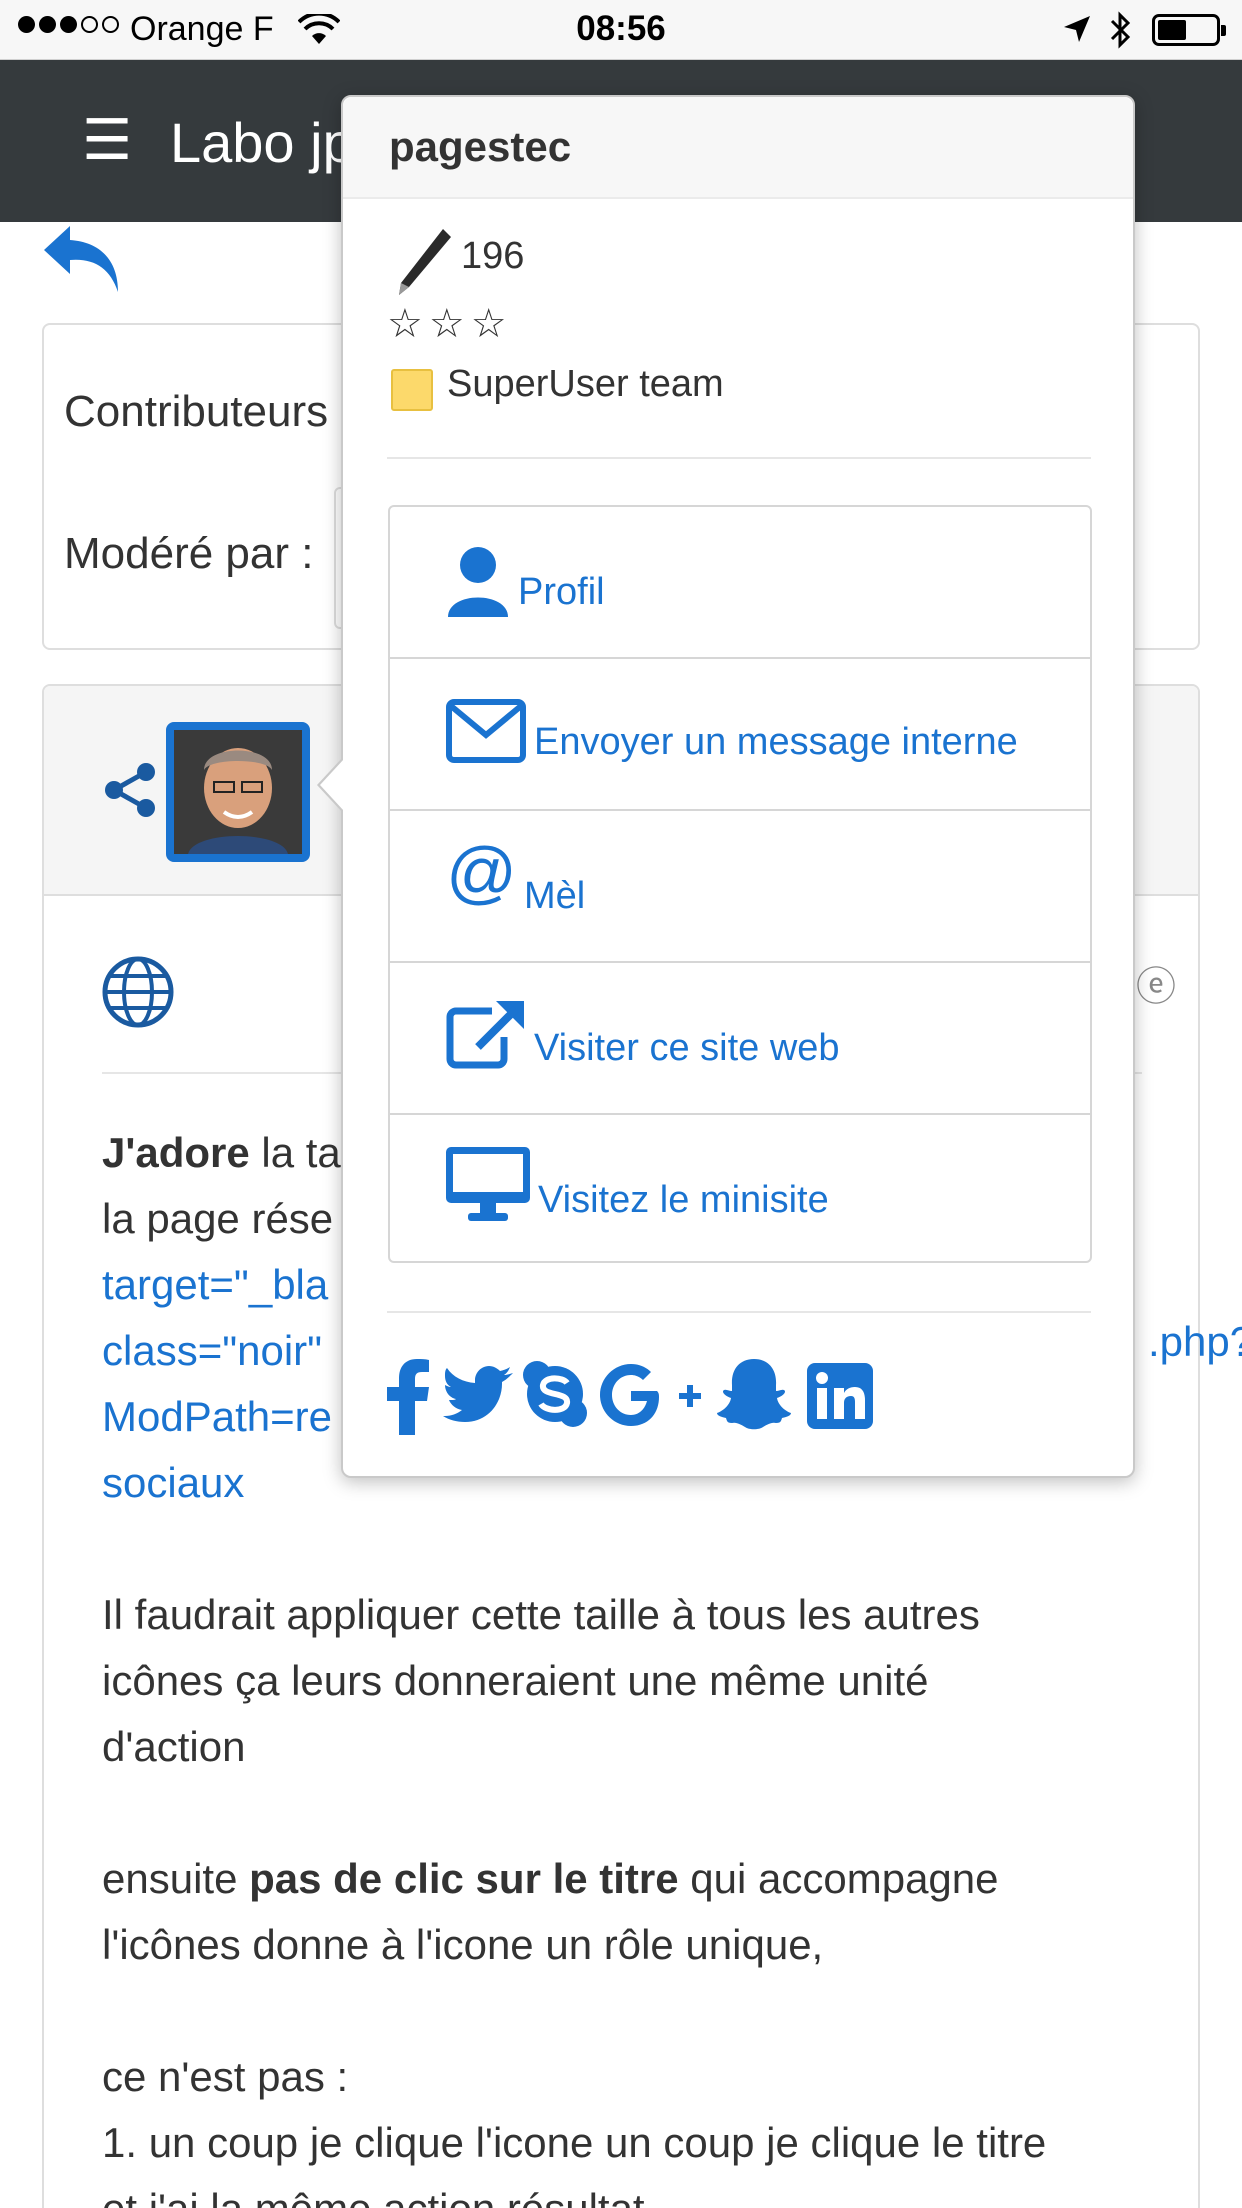  I want to click on post-text: la ta, so click(295, 1152).